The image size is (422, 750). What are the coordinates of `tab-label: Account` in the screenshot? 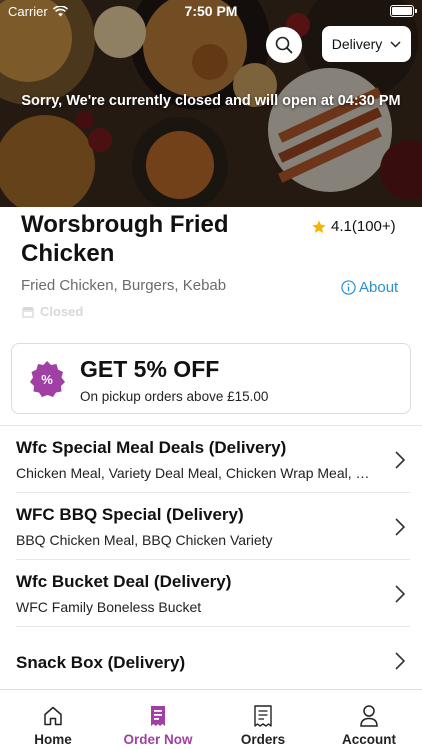 It's located at (369, 739).